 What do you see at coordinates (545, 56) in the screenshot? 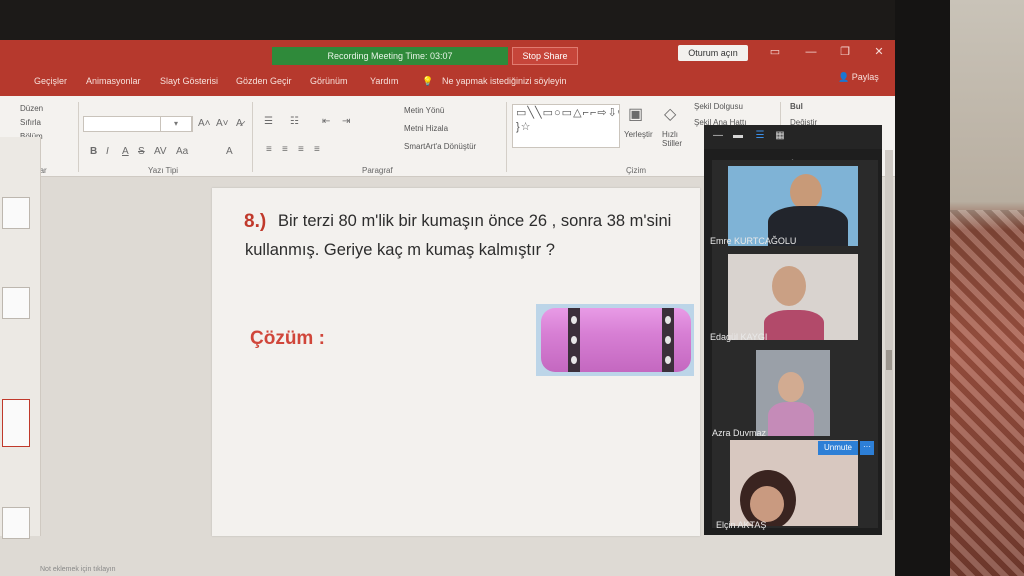
I see `stop-share-button: Stop Share` at bounding box center [545, 56].